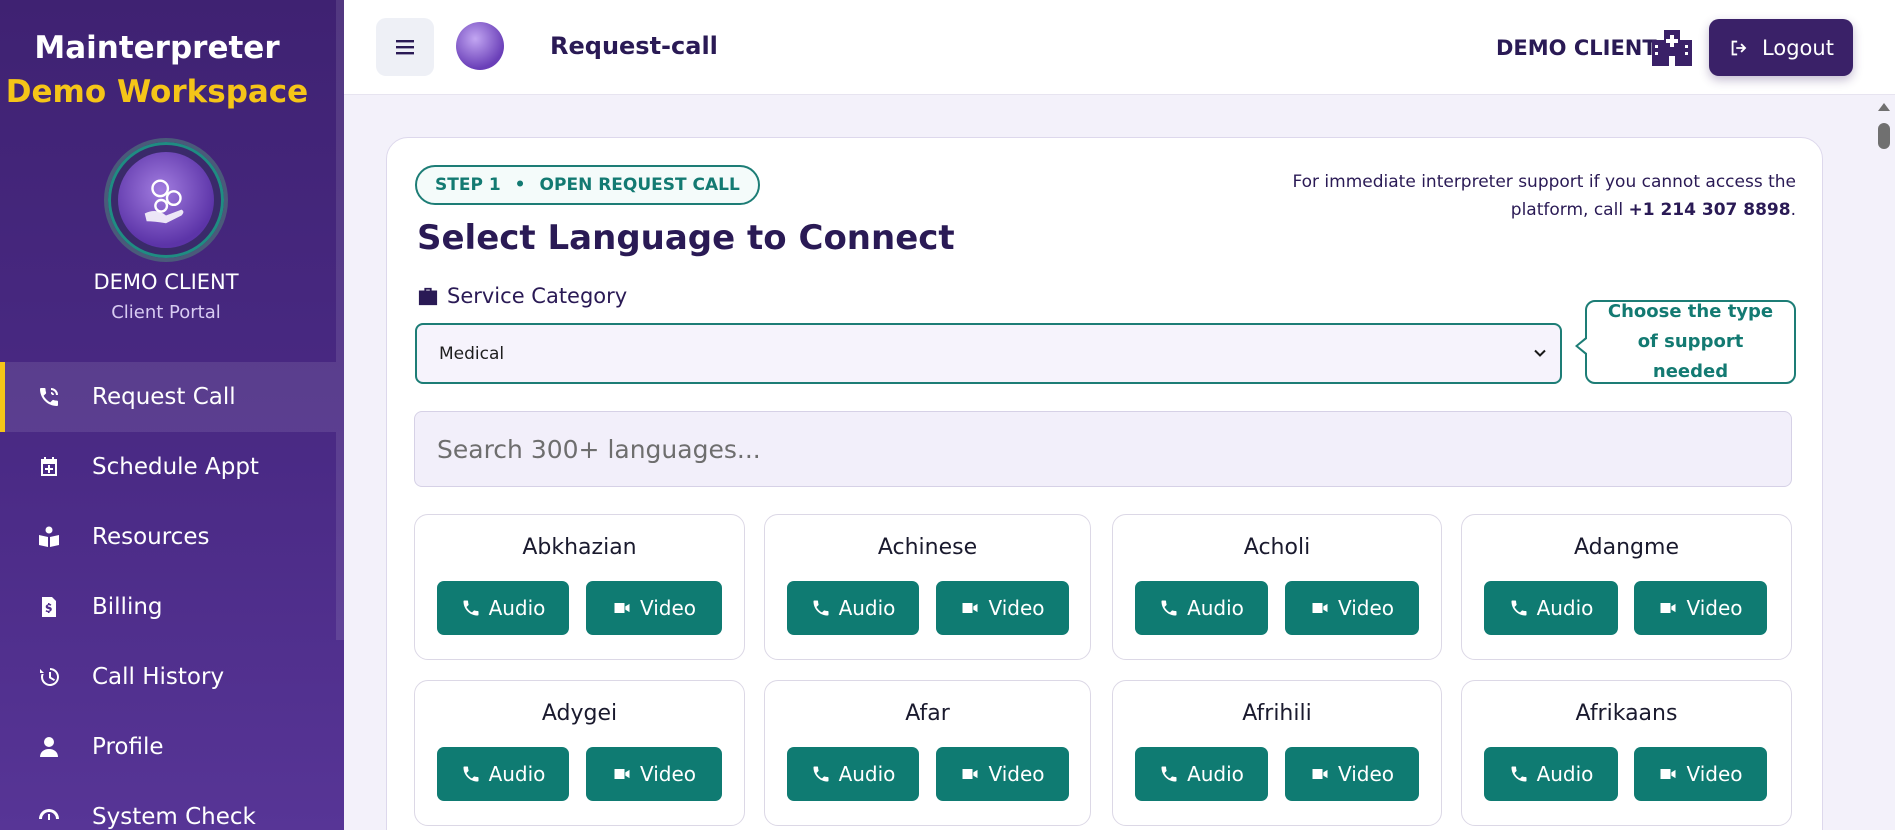  I want to click on chevron-down-icon, so click(1540, 353).